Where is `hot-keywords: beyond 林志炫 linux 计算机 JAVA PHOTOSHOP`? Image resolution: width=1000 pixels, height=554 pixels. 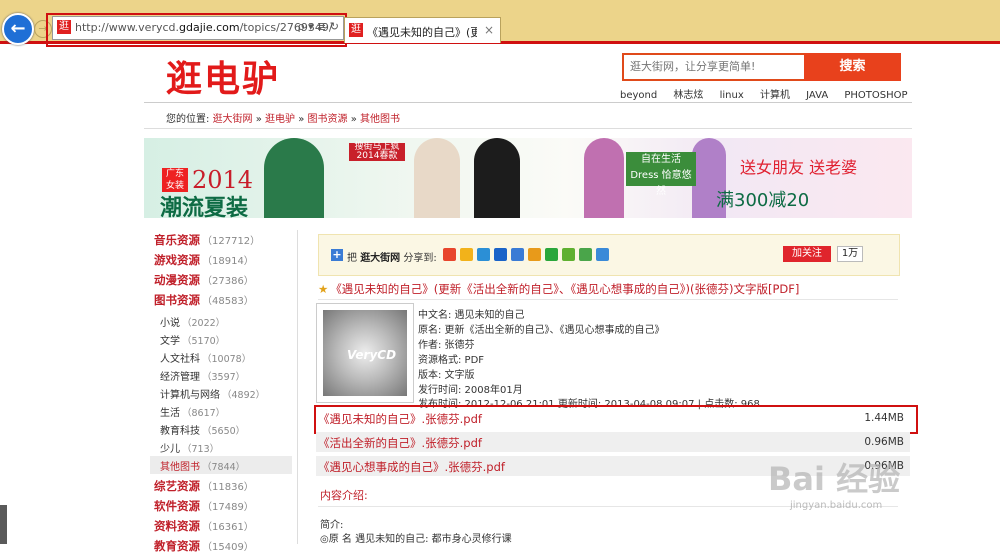 hot-keywords: beyond 林志炫 linux 计算机 JAVA PHOTOSHOP is located at coordinates (770, 93).